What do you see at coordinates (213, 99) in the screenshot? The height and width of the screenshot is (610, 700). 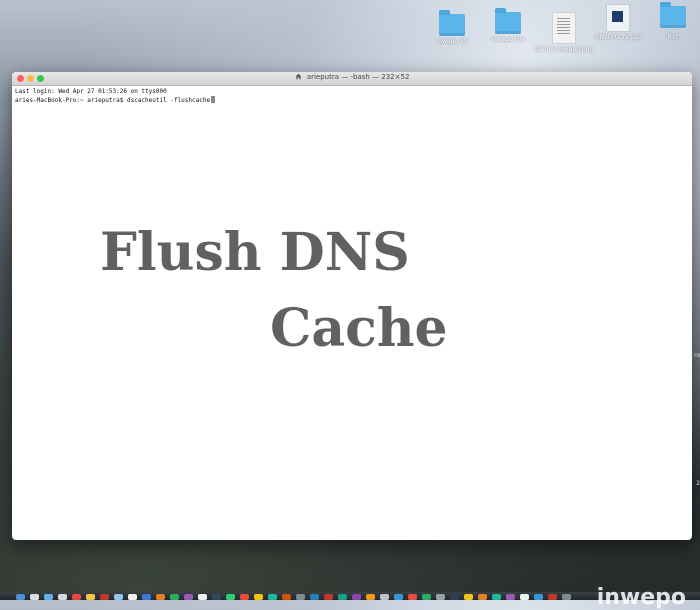 I see `text-cursor` at bounding box center [213, 99].